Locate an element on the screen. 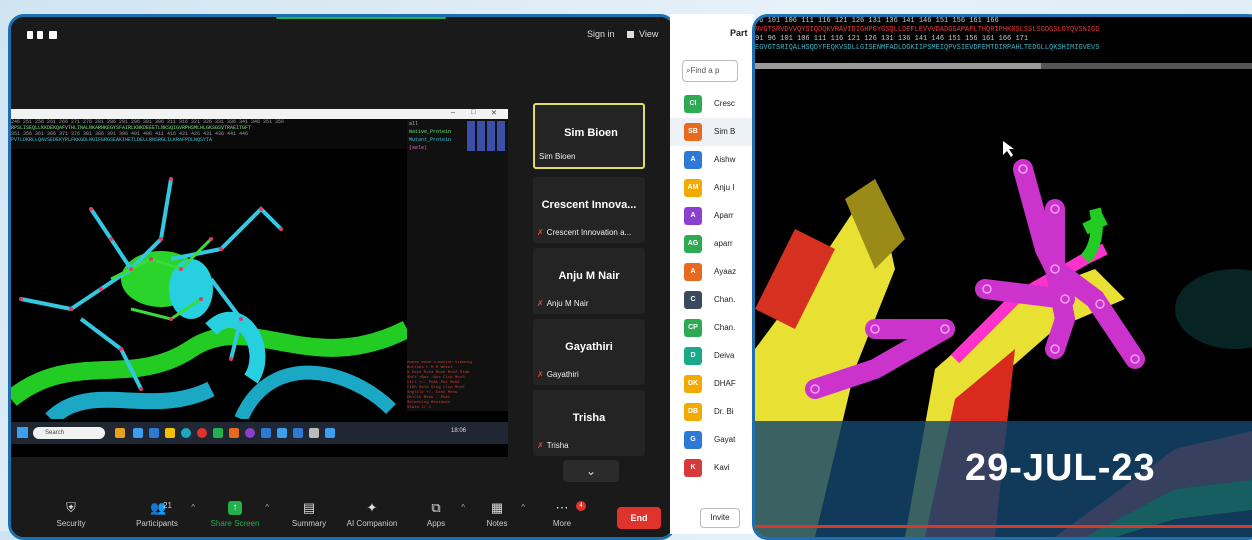 The image size is (1252, 540). summary-icon: ▤ is located at coordinates (309, 507).